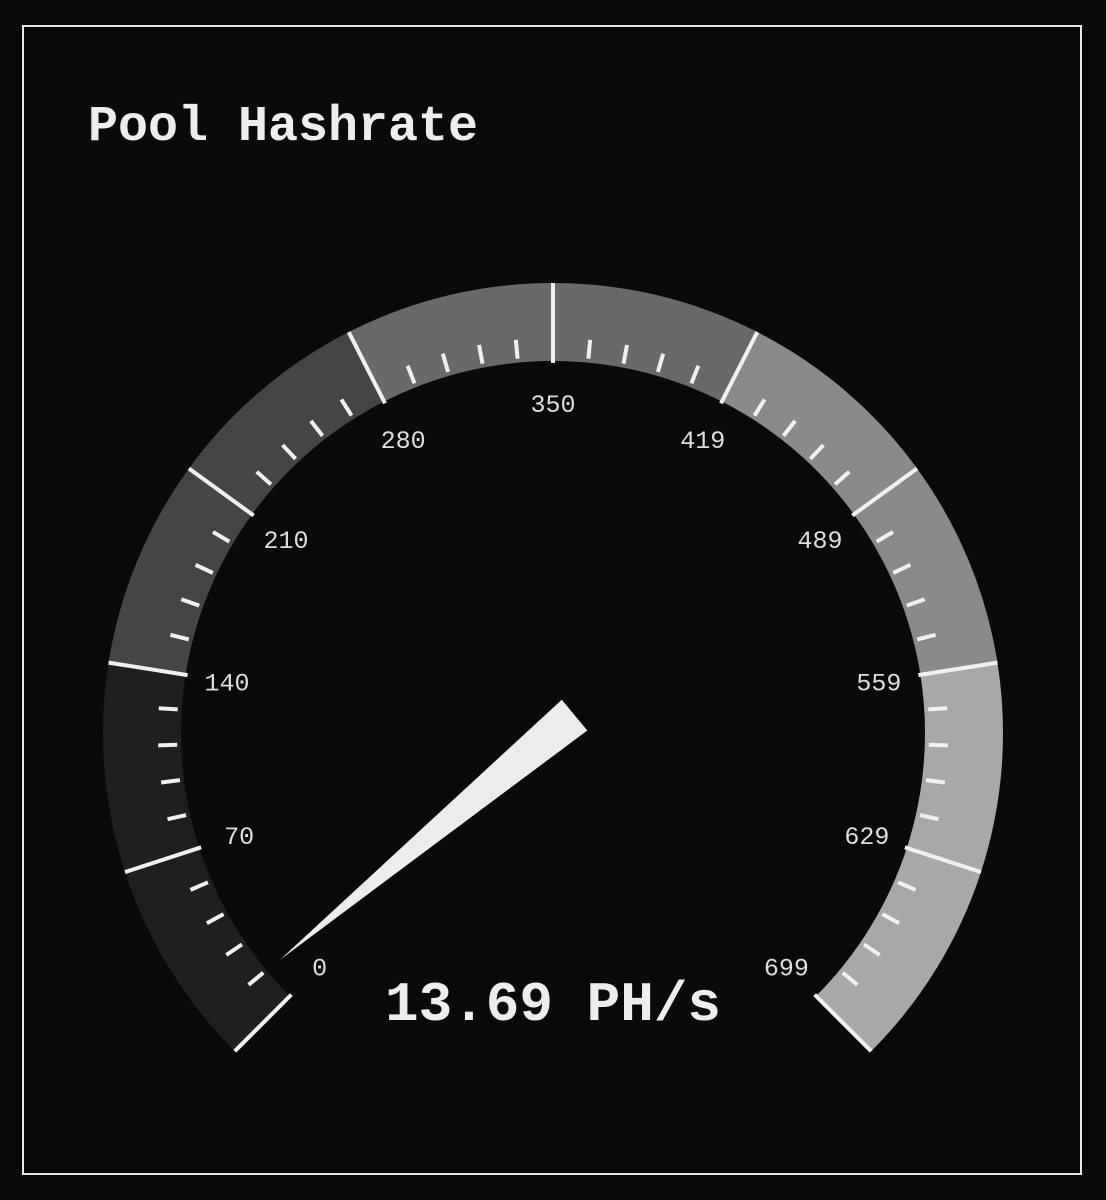 The image size is (1106, 1200). I want to click on gauge-tick-label: 0, so click(319, 968).